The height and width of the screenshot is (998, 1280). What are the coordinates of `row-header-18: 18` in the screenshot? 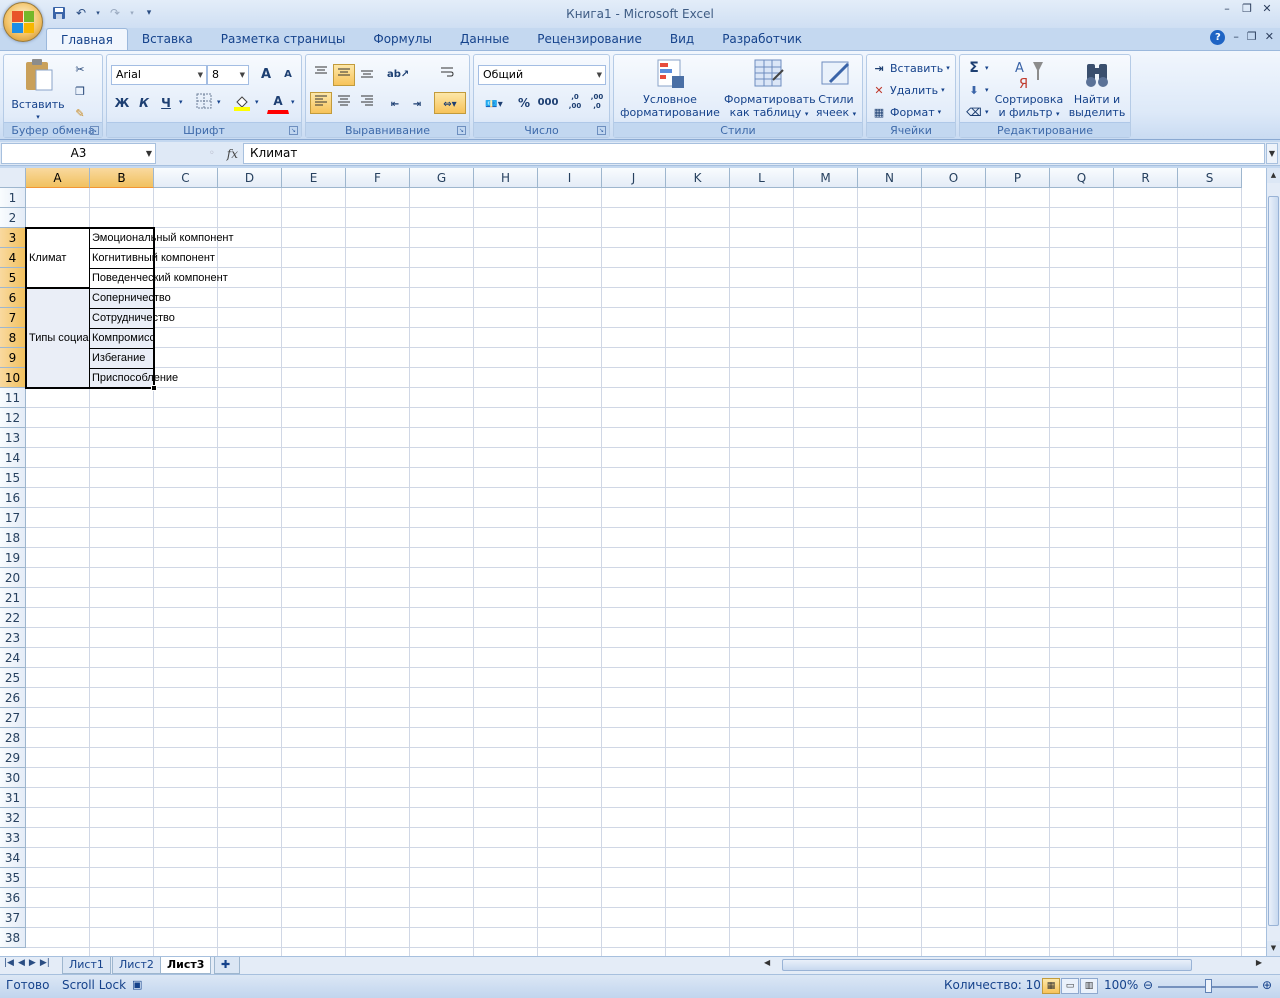 It's located at (13, 538).